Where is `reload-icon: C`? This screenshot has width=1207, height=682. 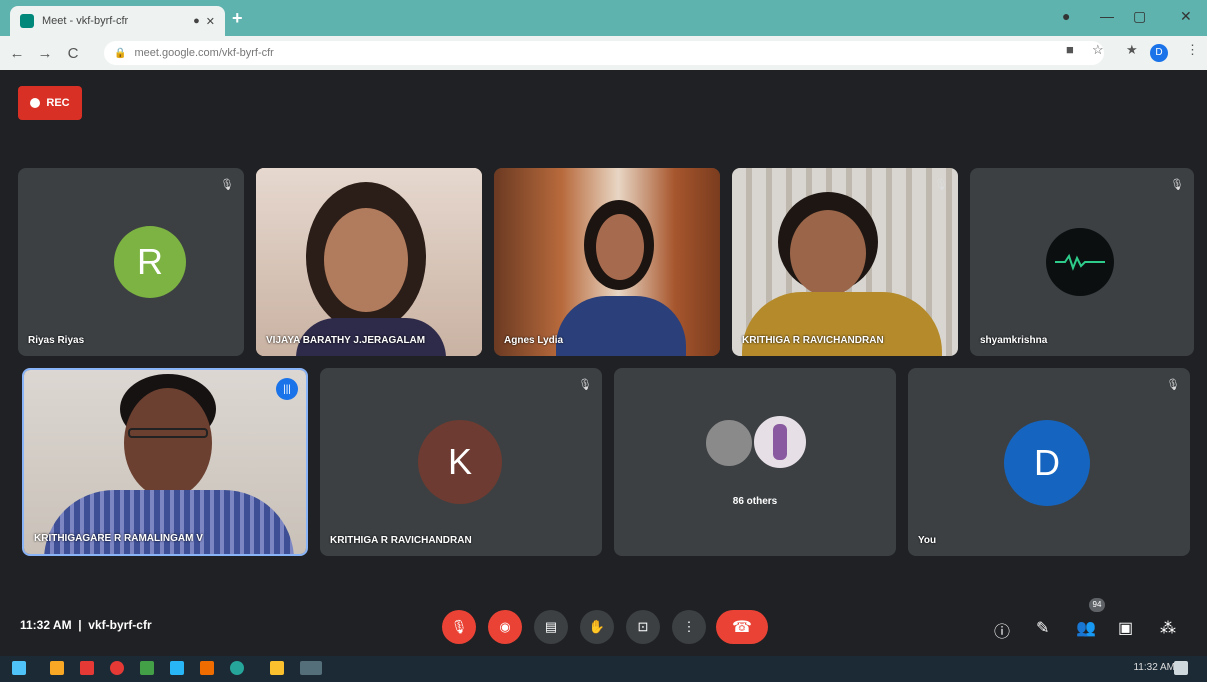 reload-icon: C is located at coordinates (73, 53).